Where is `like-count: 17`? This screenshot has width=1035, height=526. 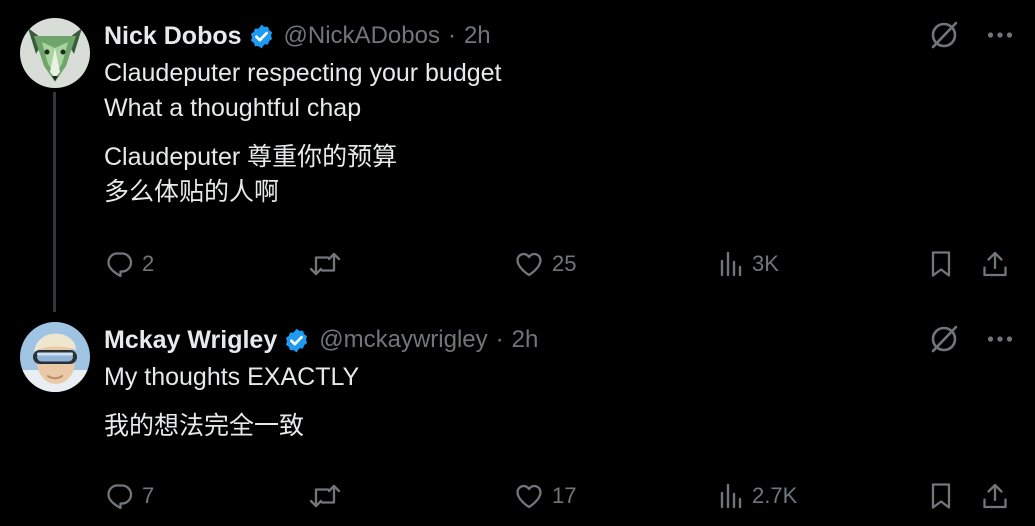 like-count: 17 is located at coordinates (564, 495).